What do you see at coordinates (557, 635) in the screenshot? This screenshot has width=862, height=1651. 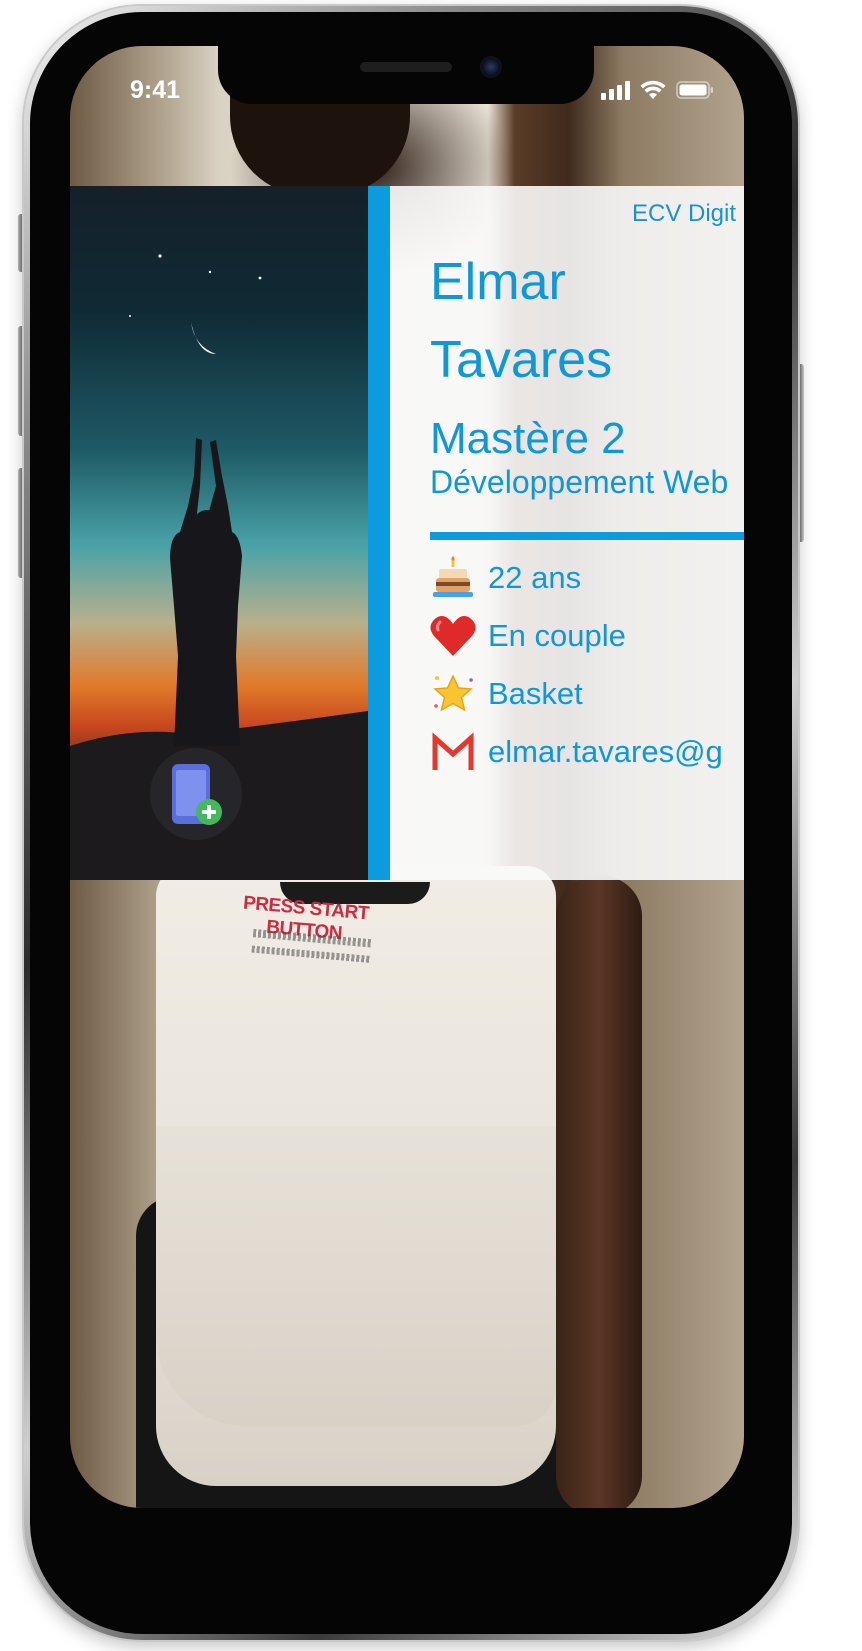 I see `relationship-text: En couple` at bounding box center [557, 635].